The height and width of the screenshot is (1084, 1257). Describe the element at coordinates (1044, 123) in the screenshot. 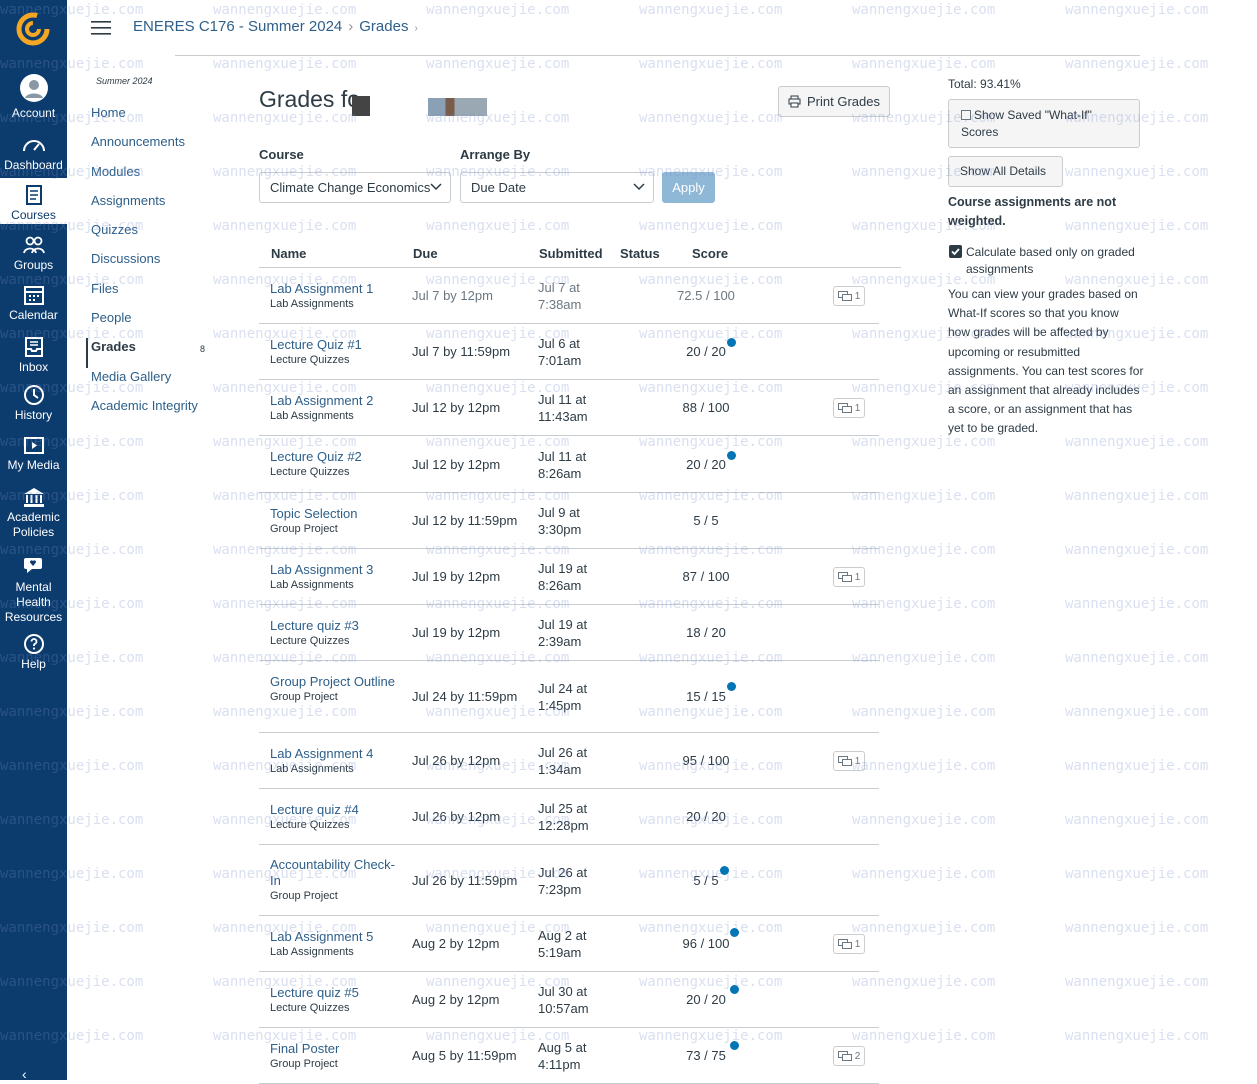

I see `show-saved-what-if-button: Show Saved "What-If" Scores` at that location.